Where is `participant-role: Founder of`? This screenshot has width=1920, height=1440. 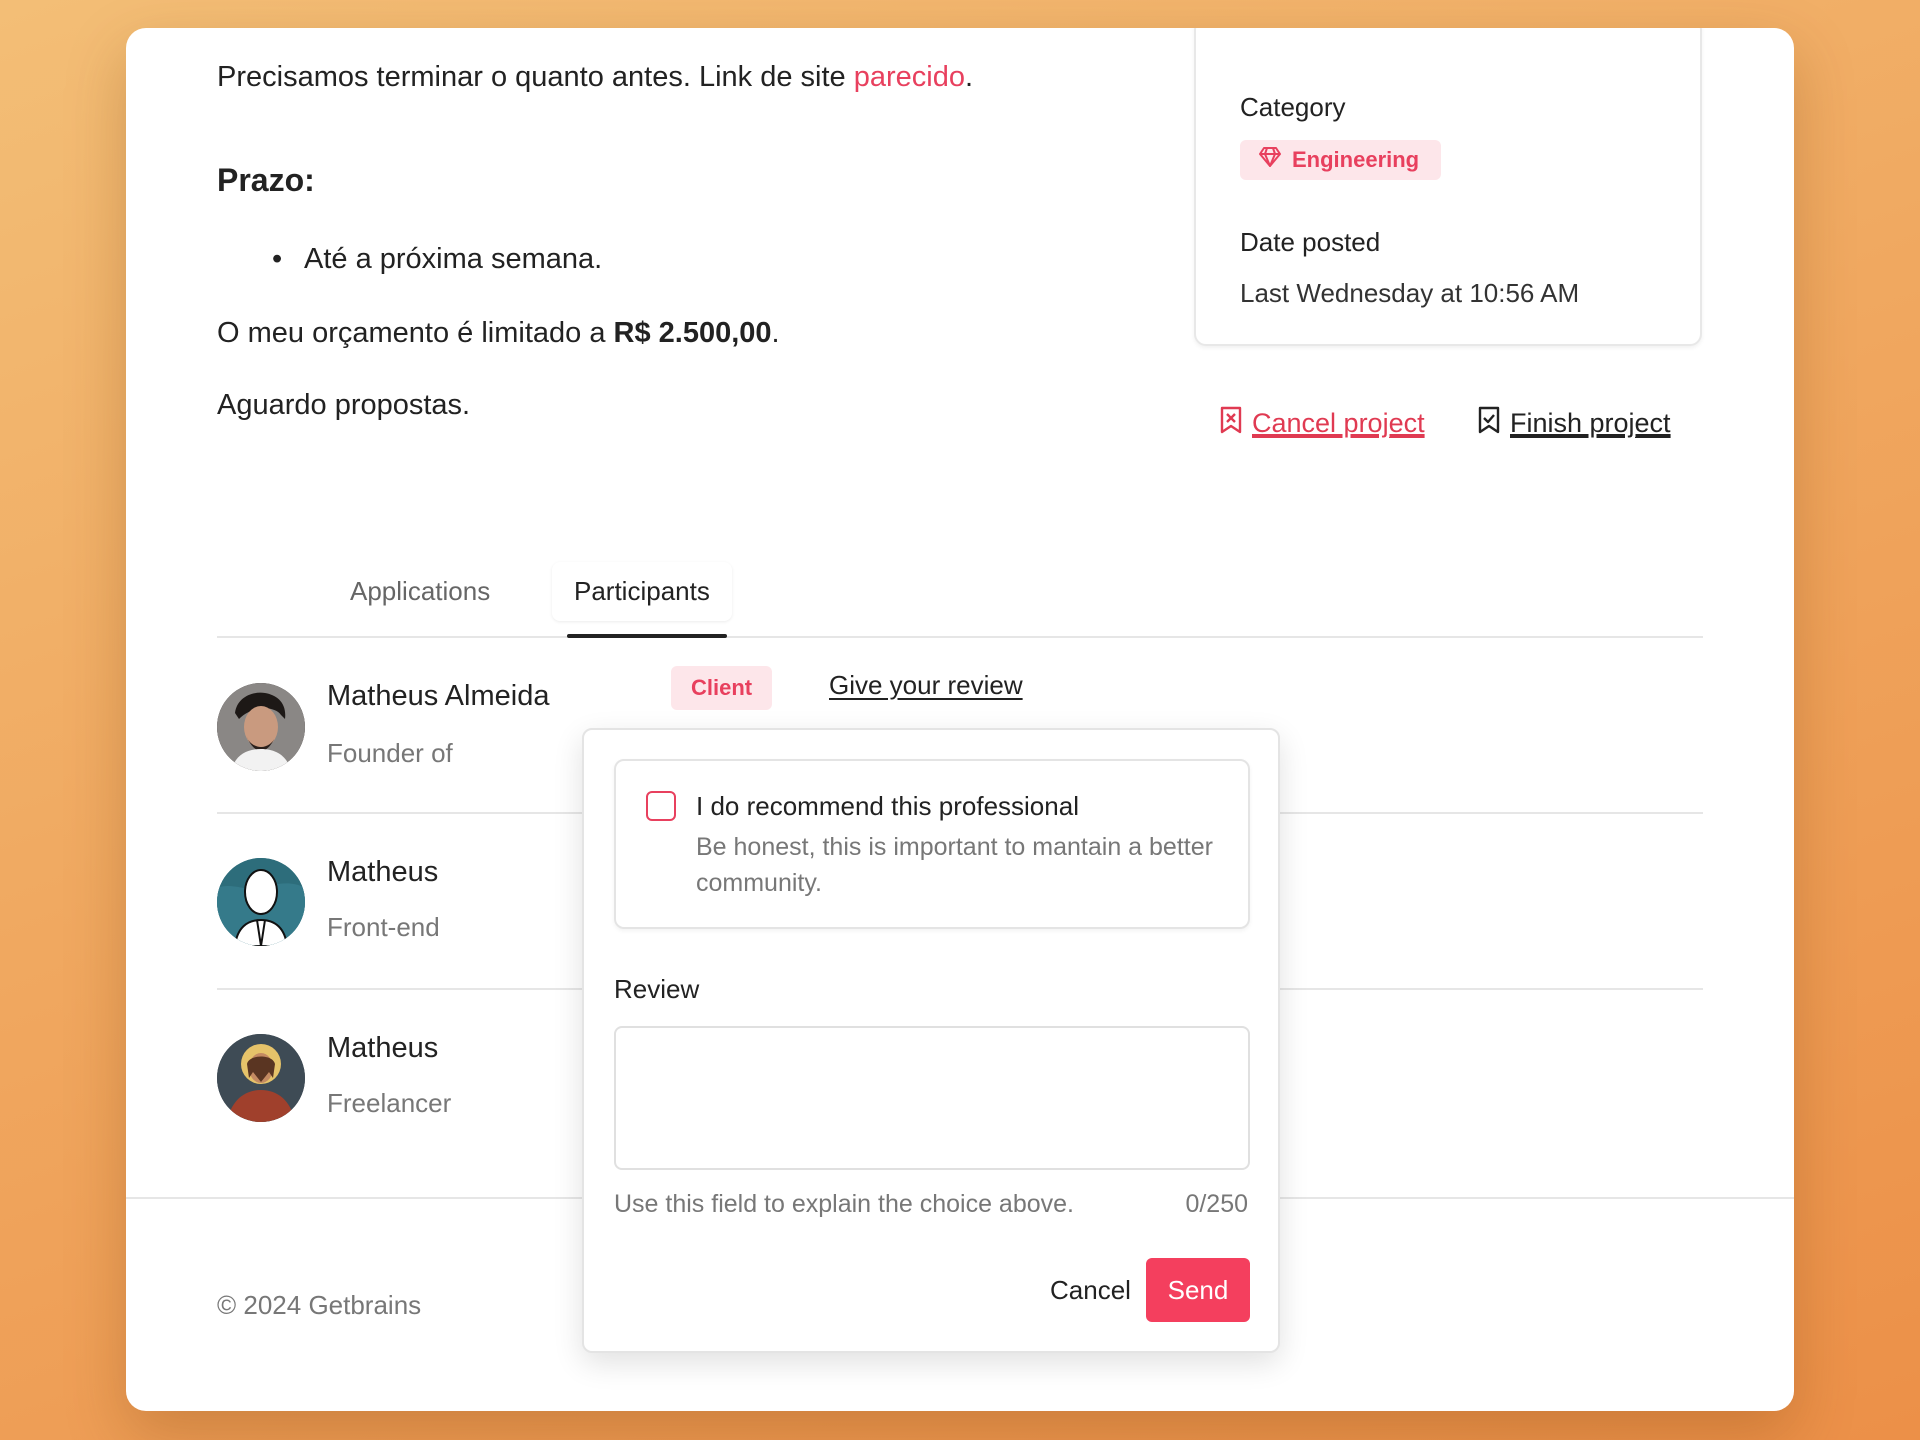 participant-role: Founder of is located at coordinates (390, 753).